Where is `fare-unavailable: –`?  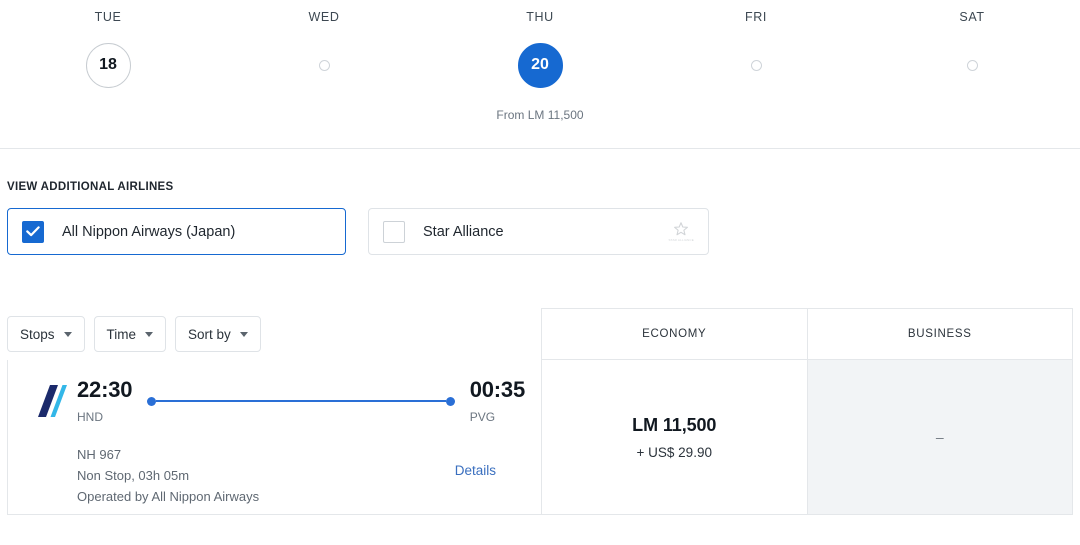
fare-unavailable: – is located at coordinates (939, 437).